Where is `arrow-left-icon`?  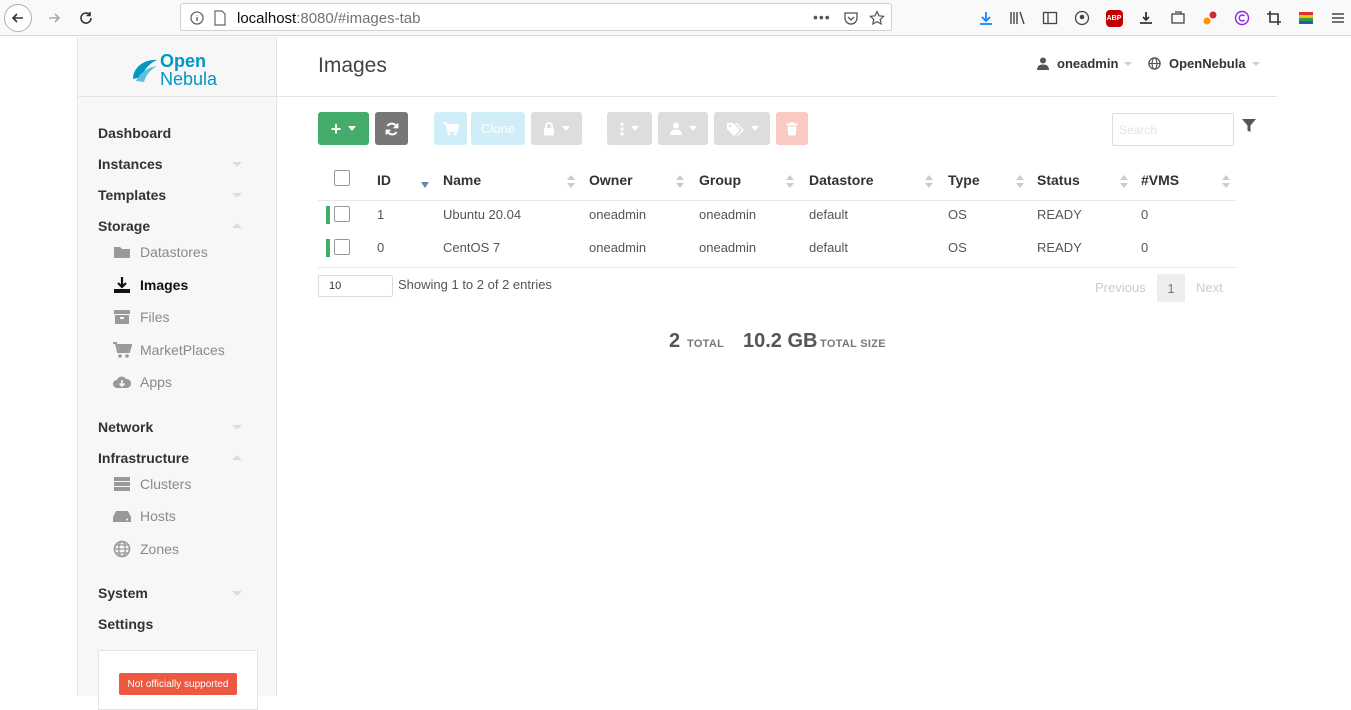
arrow-left-icon is located at coordinates (17, 18).